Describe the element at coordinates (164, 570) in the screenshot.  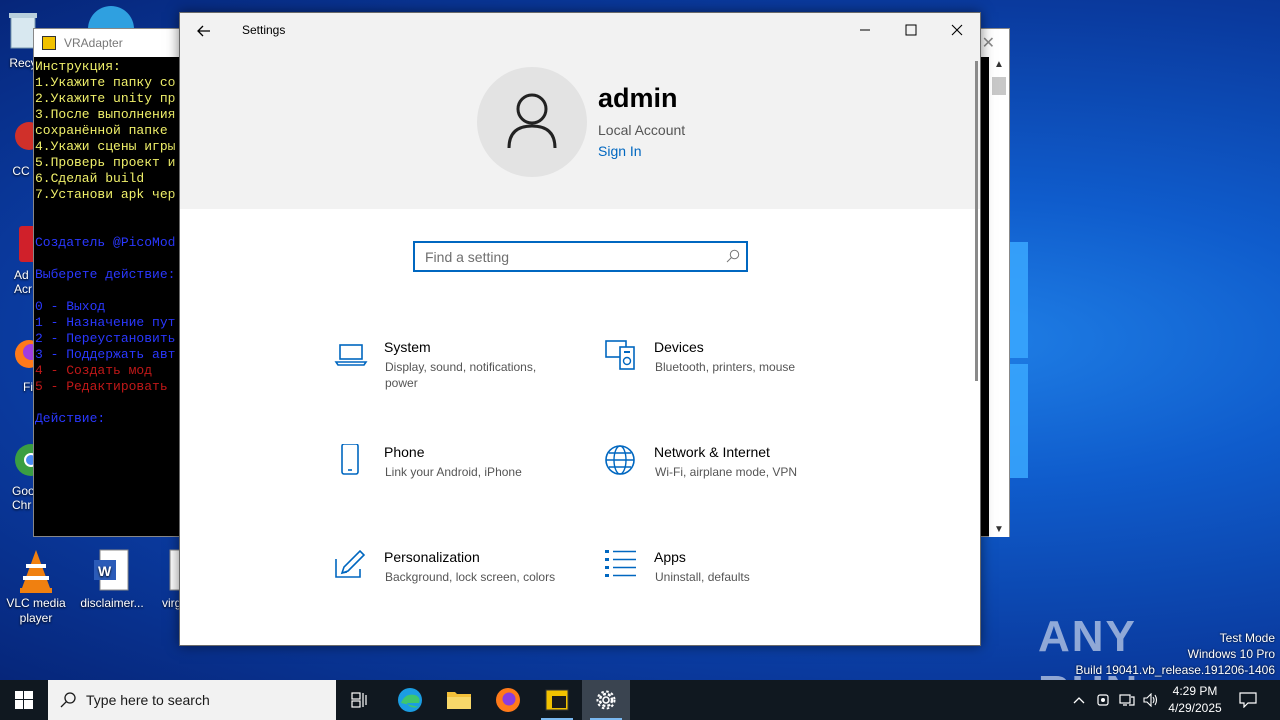
I see `document-icon` at that location.